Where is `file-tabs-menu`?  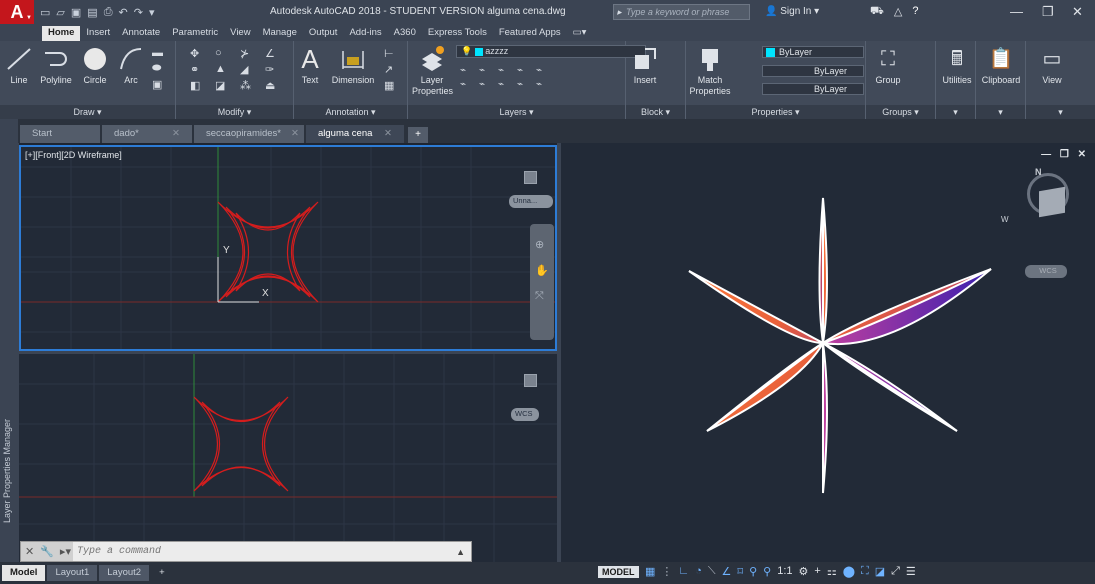 file-tabs-menu is located at coordinates (9, 131).